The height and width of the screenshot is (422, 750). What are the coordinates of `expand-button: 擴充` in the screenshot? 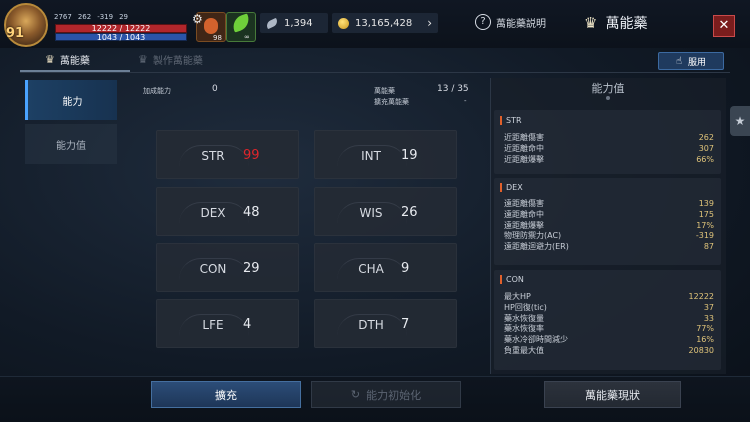 It's located at (226, 394).